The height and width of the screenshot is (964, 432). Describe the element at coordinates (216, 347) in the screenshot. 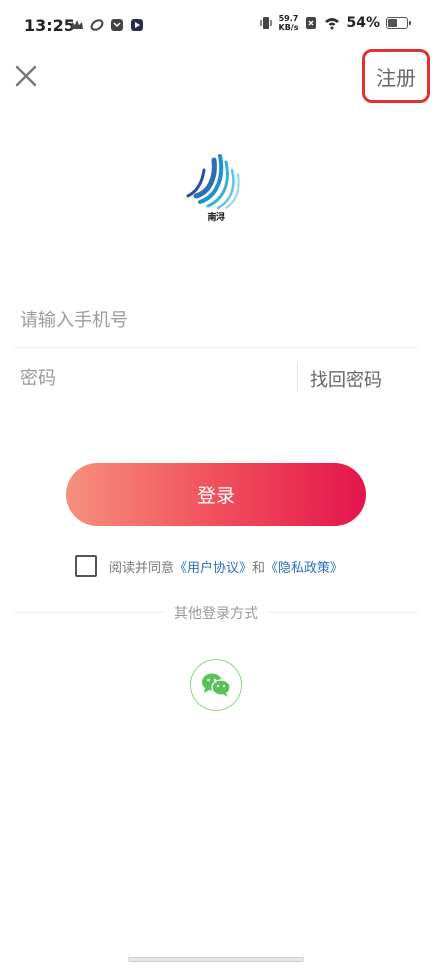

I see `phone-divider` at that location.